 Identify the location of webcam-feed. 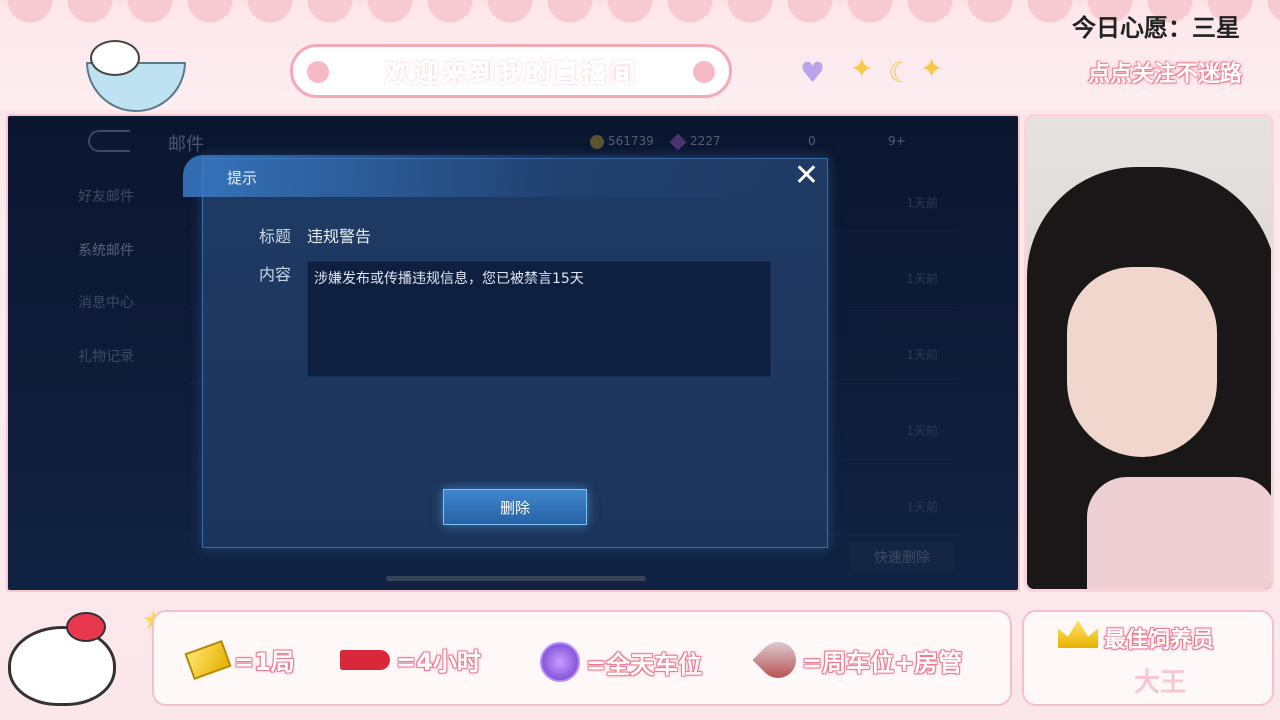
(1149, 353).